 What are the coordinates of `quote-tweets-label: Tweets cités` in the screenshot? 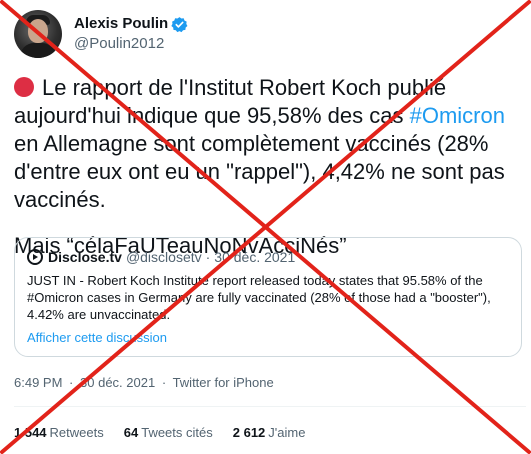 It's located at (177, 432).